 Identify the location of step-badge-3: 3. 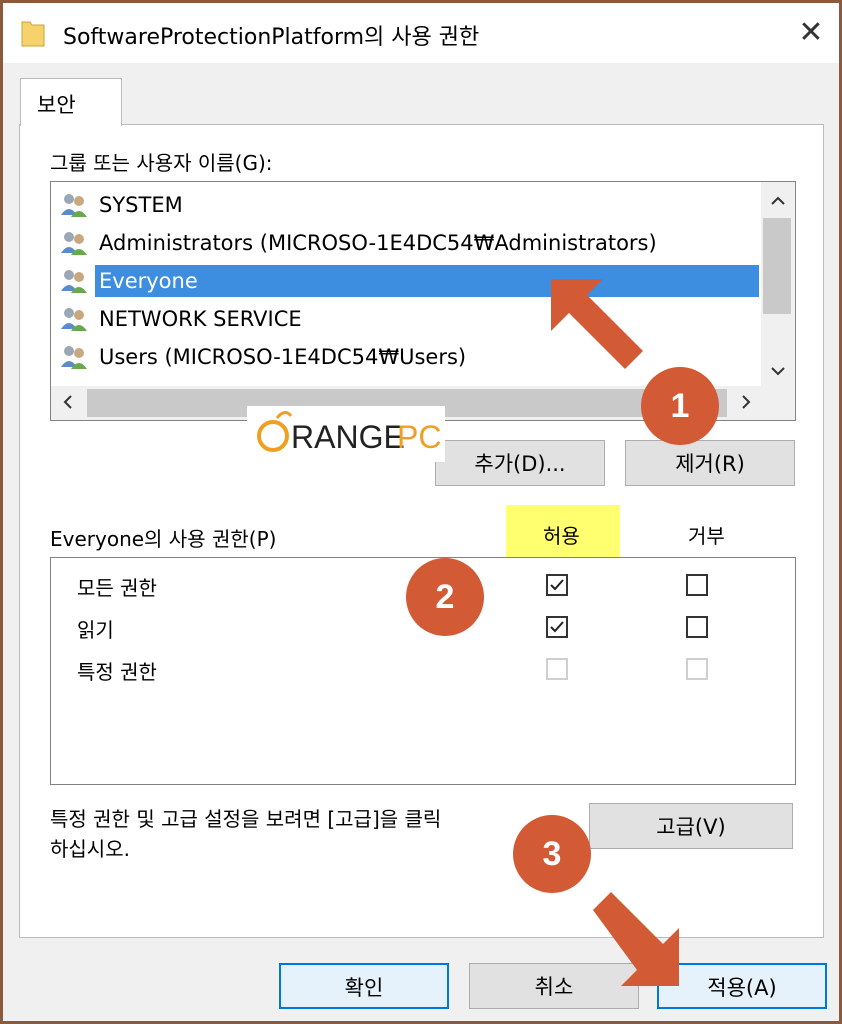
(552, 854).